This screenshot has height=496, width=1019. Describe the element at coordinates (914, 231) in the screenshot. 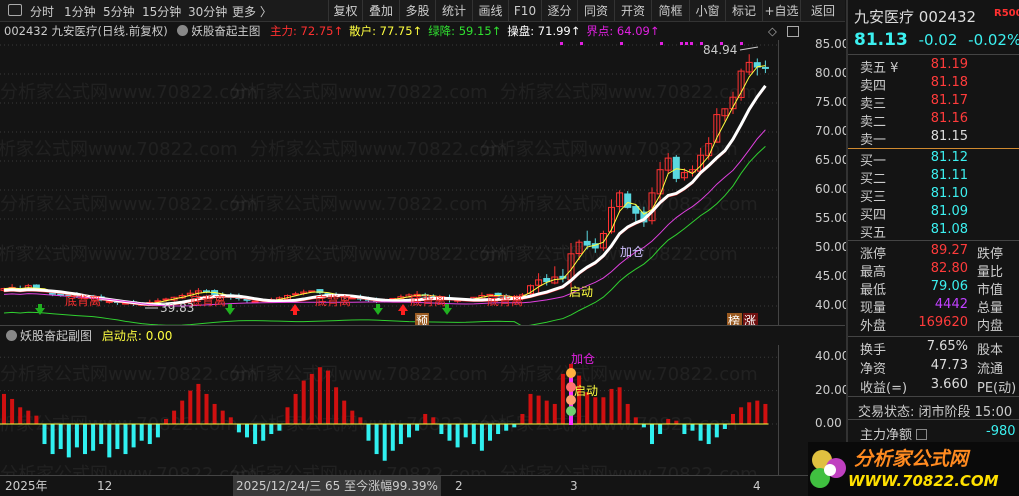

I see `bid-row: 买五 81.08` at that location.